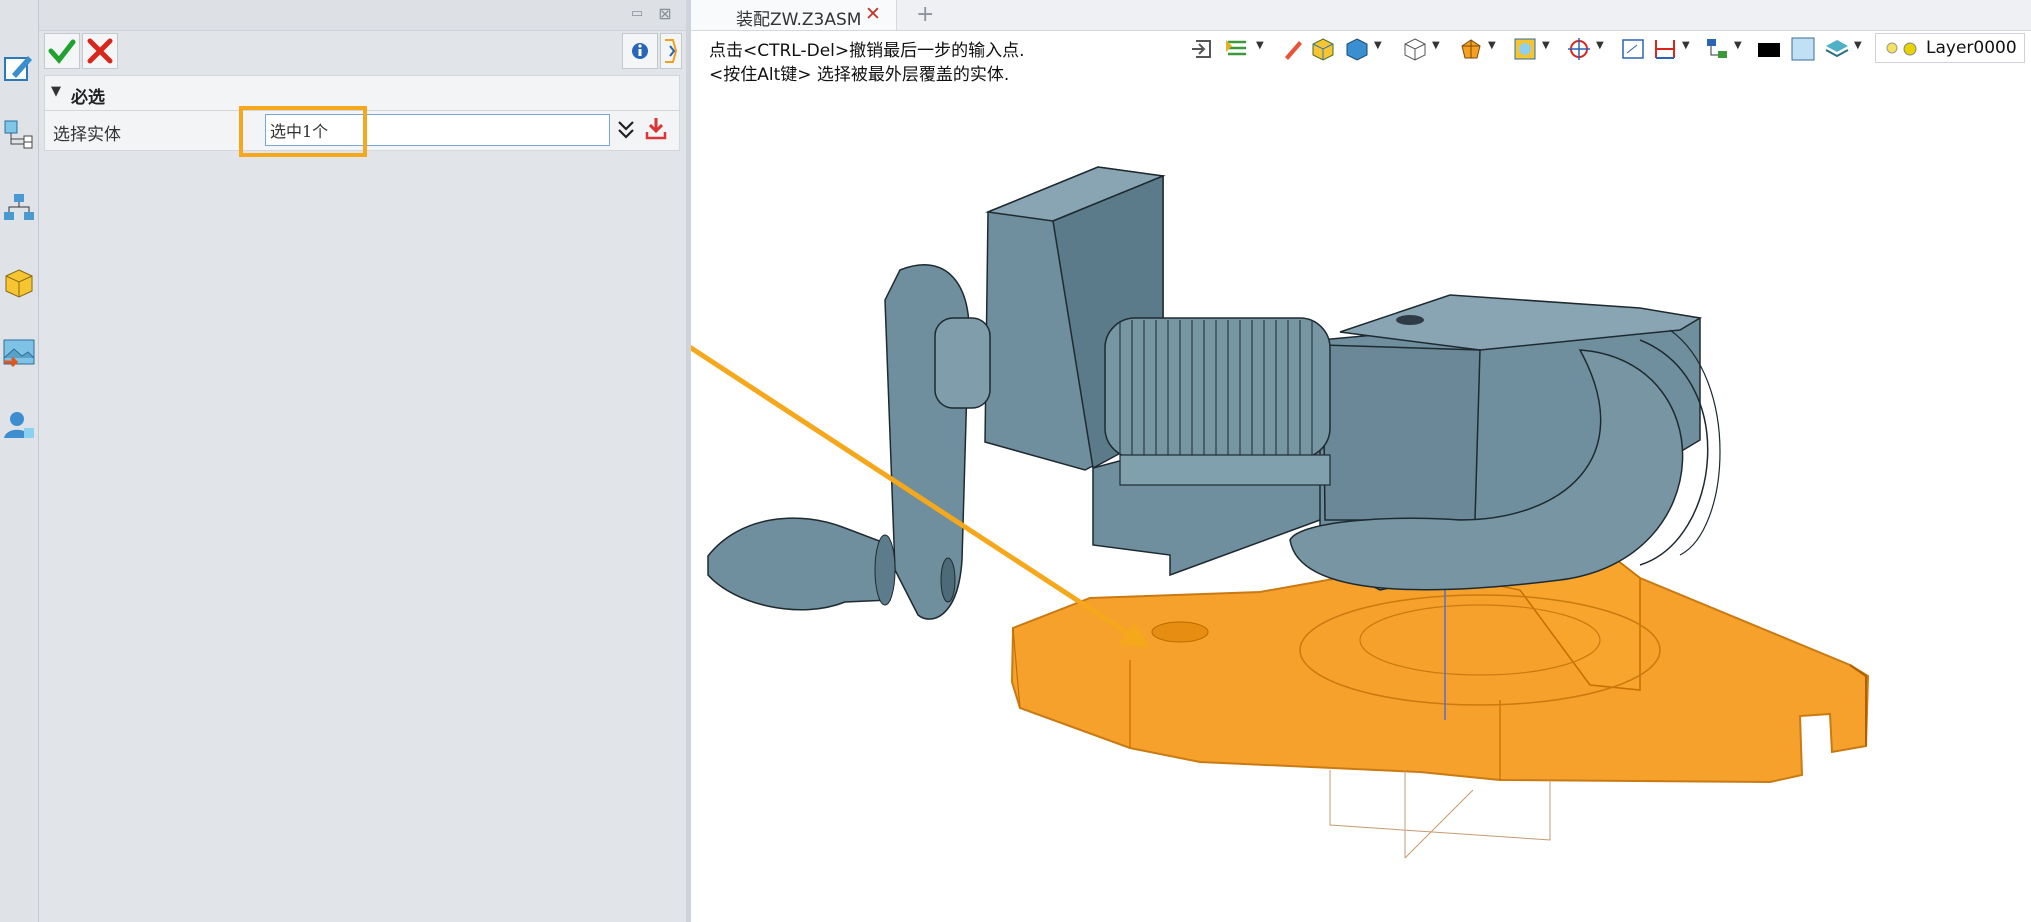 The width and height of the screenshot is (2031, 922). What do you see at coordinates (19, 207) in the screenshot?
I see `hierarchy-icon` at bounding box center [19, 207].